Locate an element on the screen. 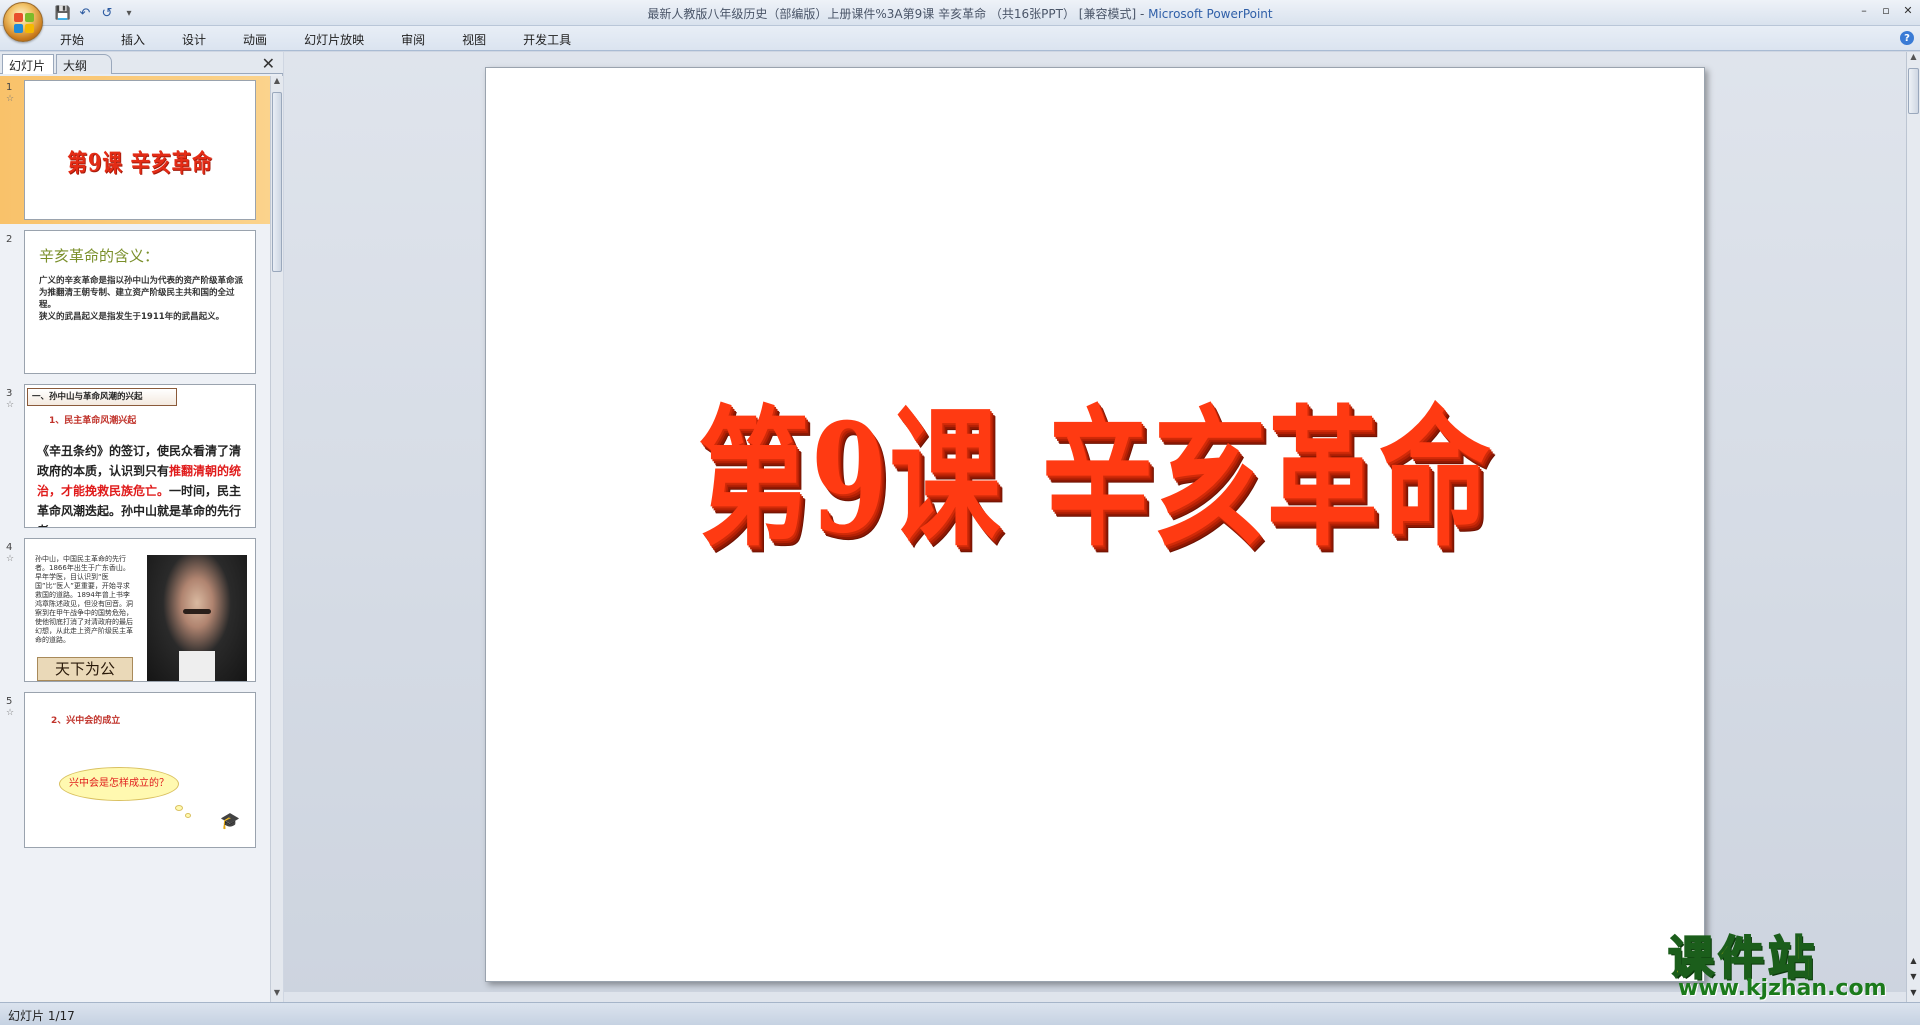 The width and height of the screenshot is (1920, 1025). maximize-button: ▫ is located at coordinates (1886, 10).